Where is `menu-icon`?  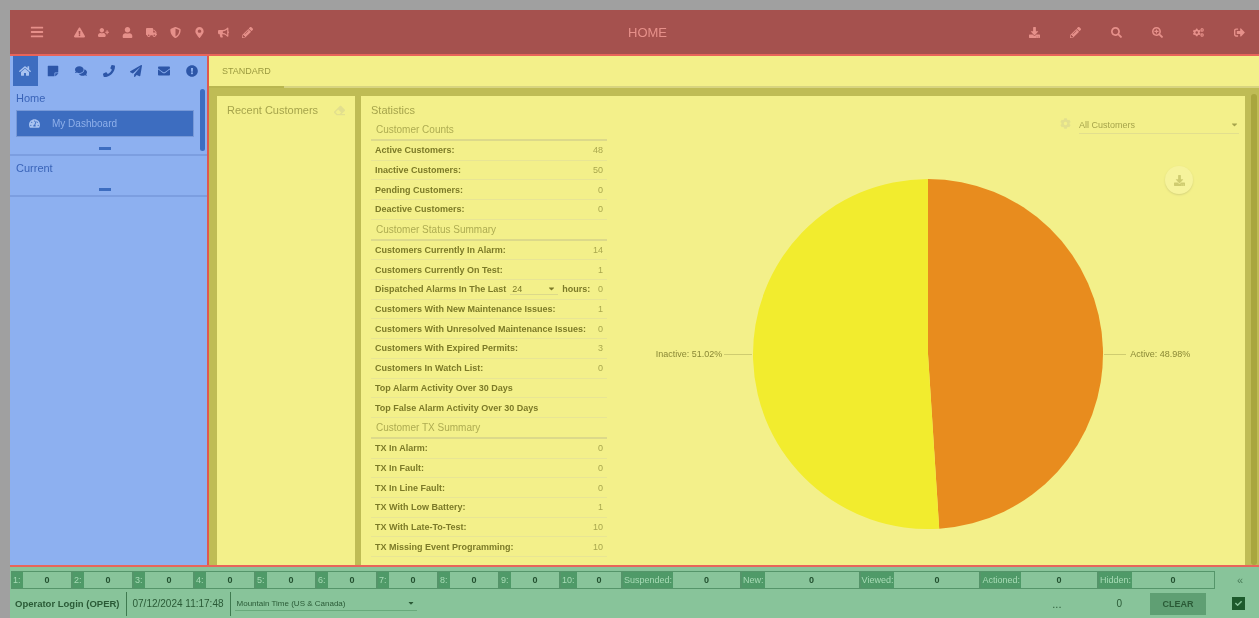
menu-icon is located at coordinates (37, 32).